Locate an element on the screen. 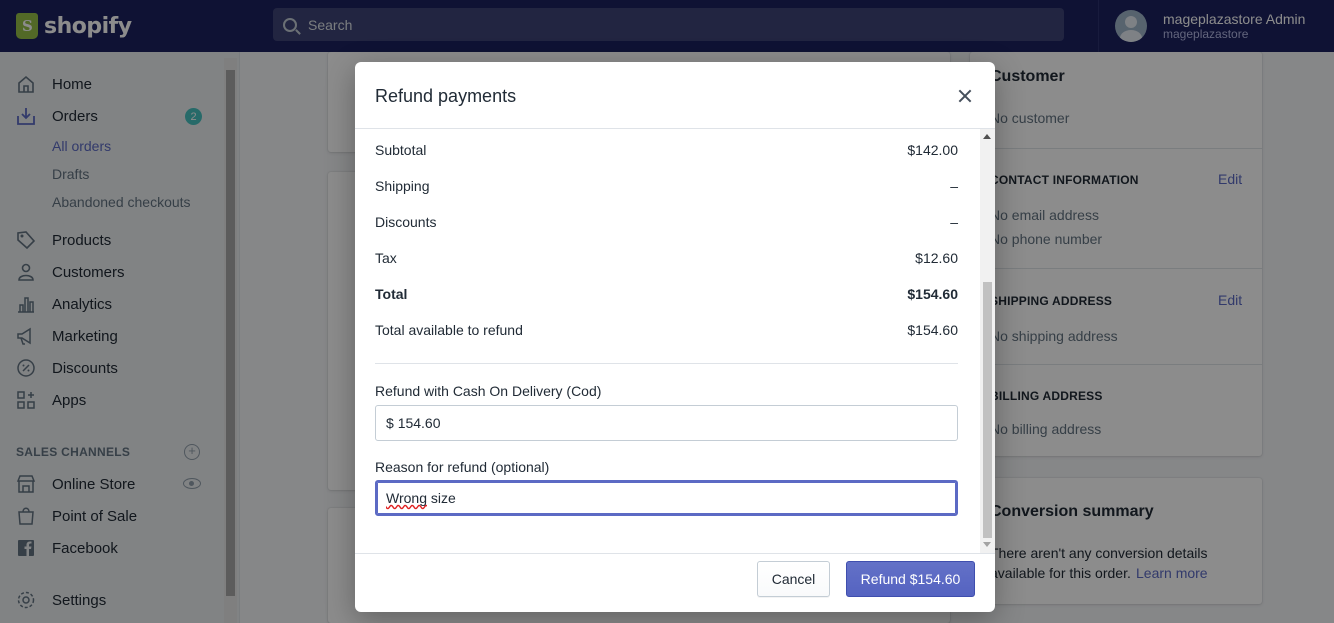 The width and height of the screenshot is (1334, 623). summary-row-available: Total available to refund $154.60 is located at coordinates (666, 332).